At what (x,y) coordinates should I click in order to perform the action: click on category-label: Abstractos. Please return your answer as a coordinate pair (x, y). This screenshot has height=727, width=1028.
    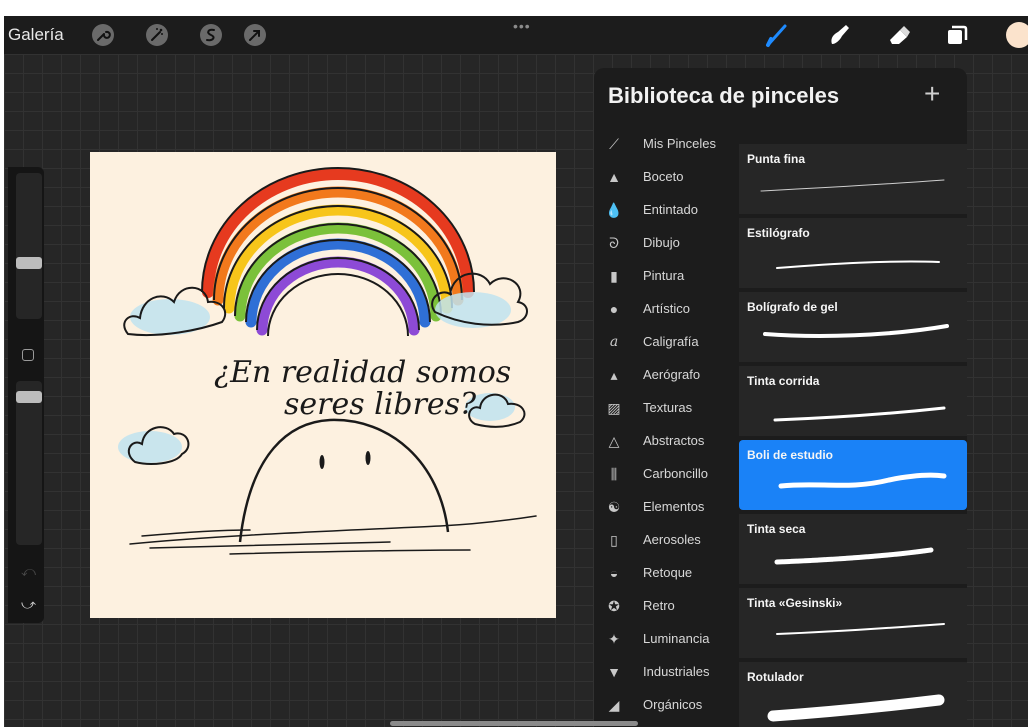
    Looking at the image, I should click on (674, 440).